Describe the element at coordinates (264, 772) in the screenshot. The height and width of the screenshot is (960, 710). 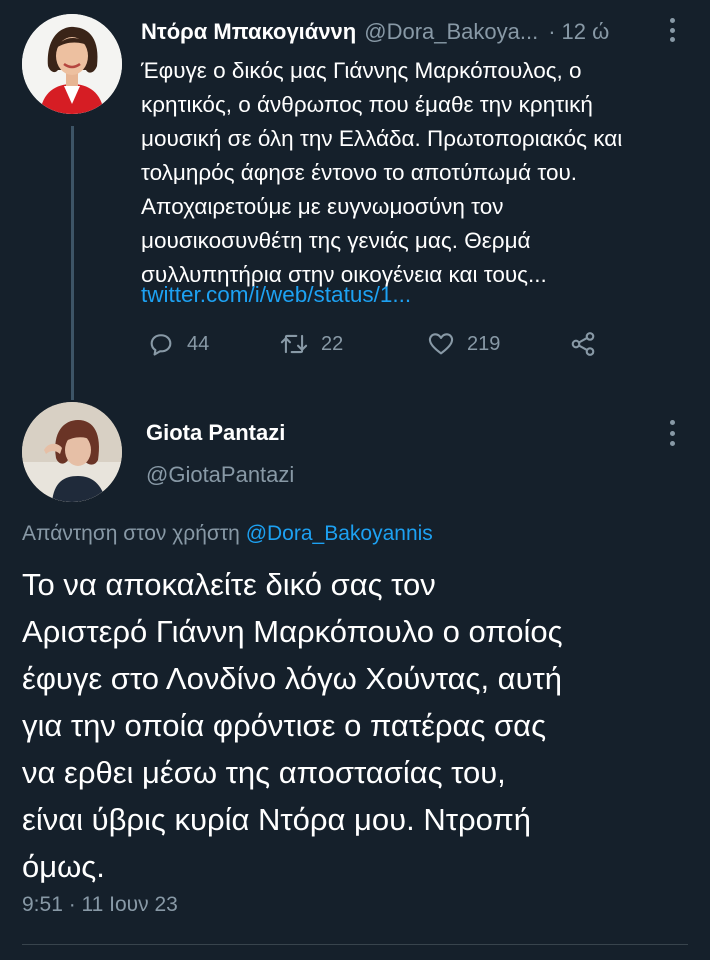
I see `tweet2-text-line: να ερθει μέσω της αποστασίας του,` at that location.